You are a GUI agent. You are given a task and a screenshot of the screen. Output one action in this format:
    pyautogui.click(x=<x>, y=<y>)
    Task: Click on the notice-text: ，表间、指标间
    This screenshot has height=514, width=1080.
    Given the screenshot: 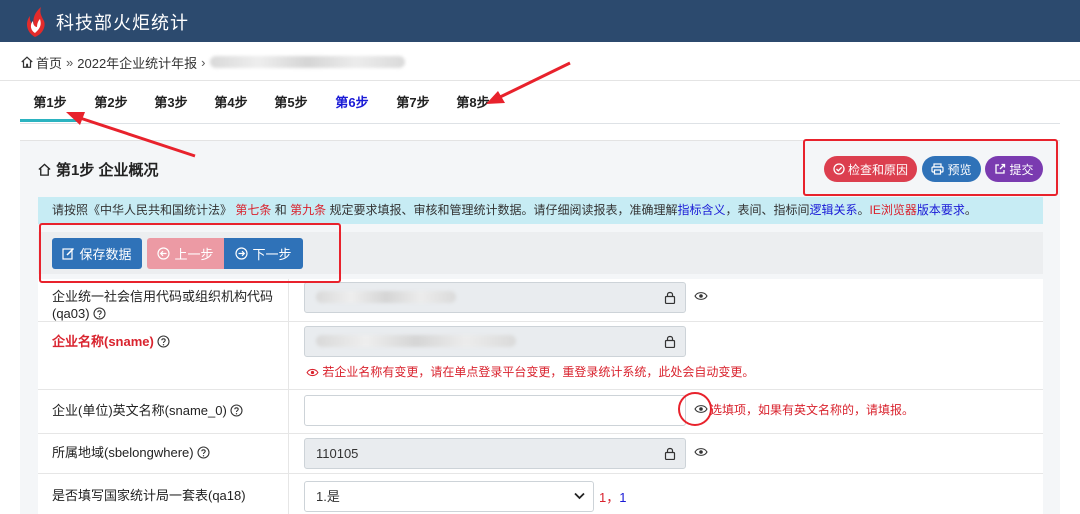 What is the action you would take?
    pyautogui.click(x=767, y=210)
    